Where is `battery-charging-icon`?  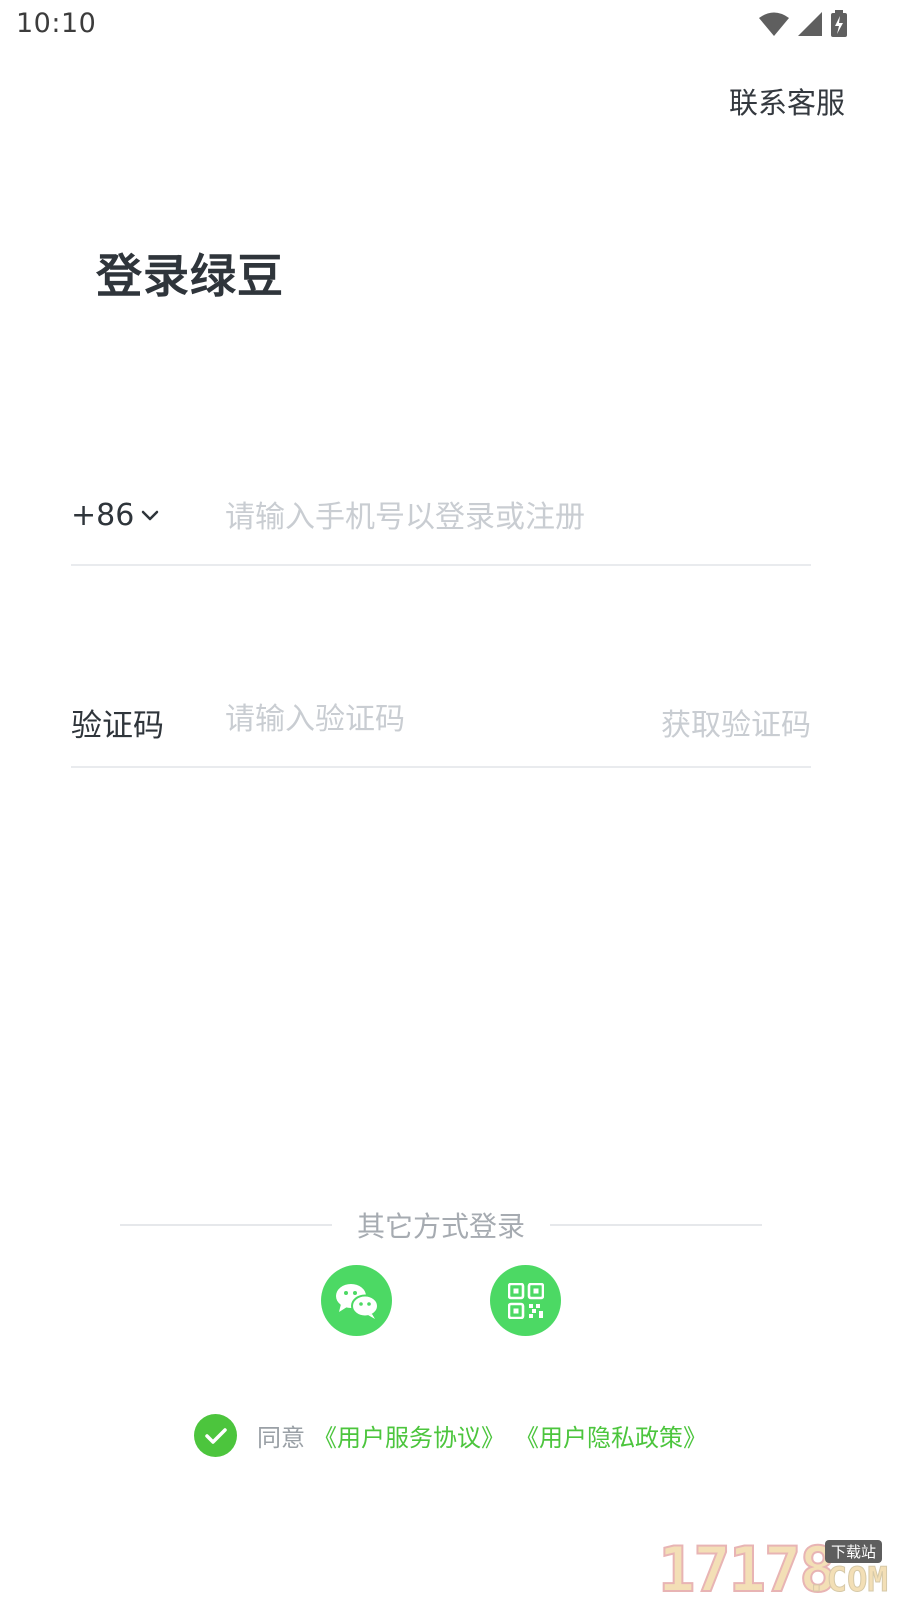
battery-charging-icon is located at coordinates (839, 23).